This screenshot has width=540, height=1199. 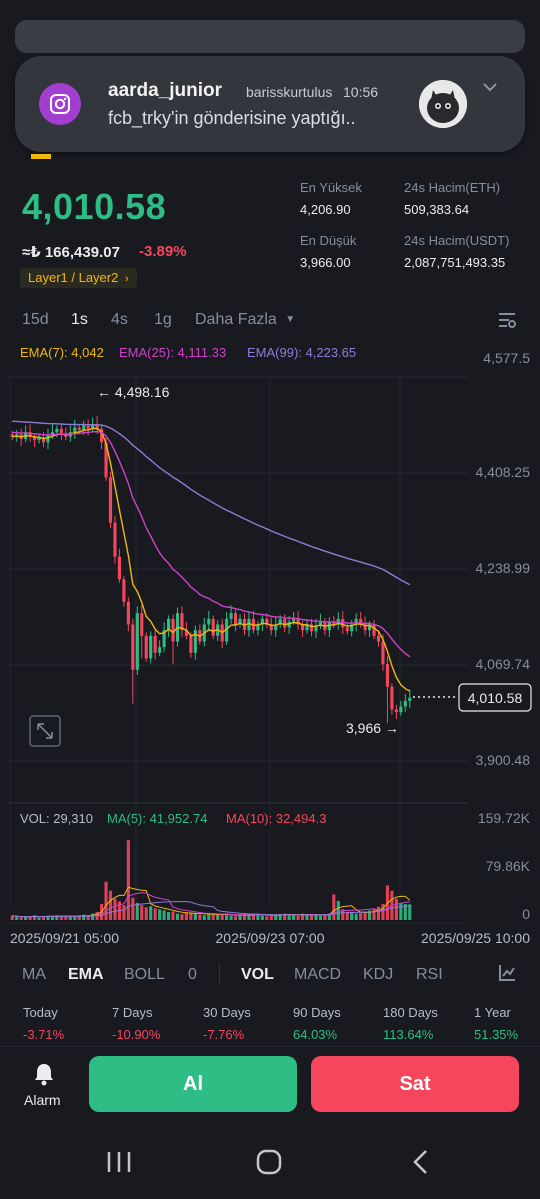 What do you see at coordinates (136, 1034) in the screenshot?
I see `performance-value: -10.90%` at bounding box center [136, 1034].